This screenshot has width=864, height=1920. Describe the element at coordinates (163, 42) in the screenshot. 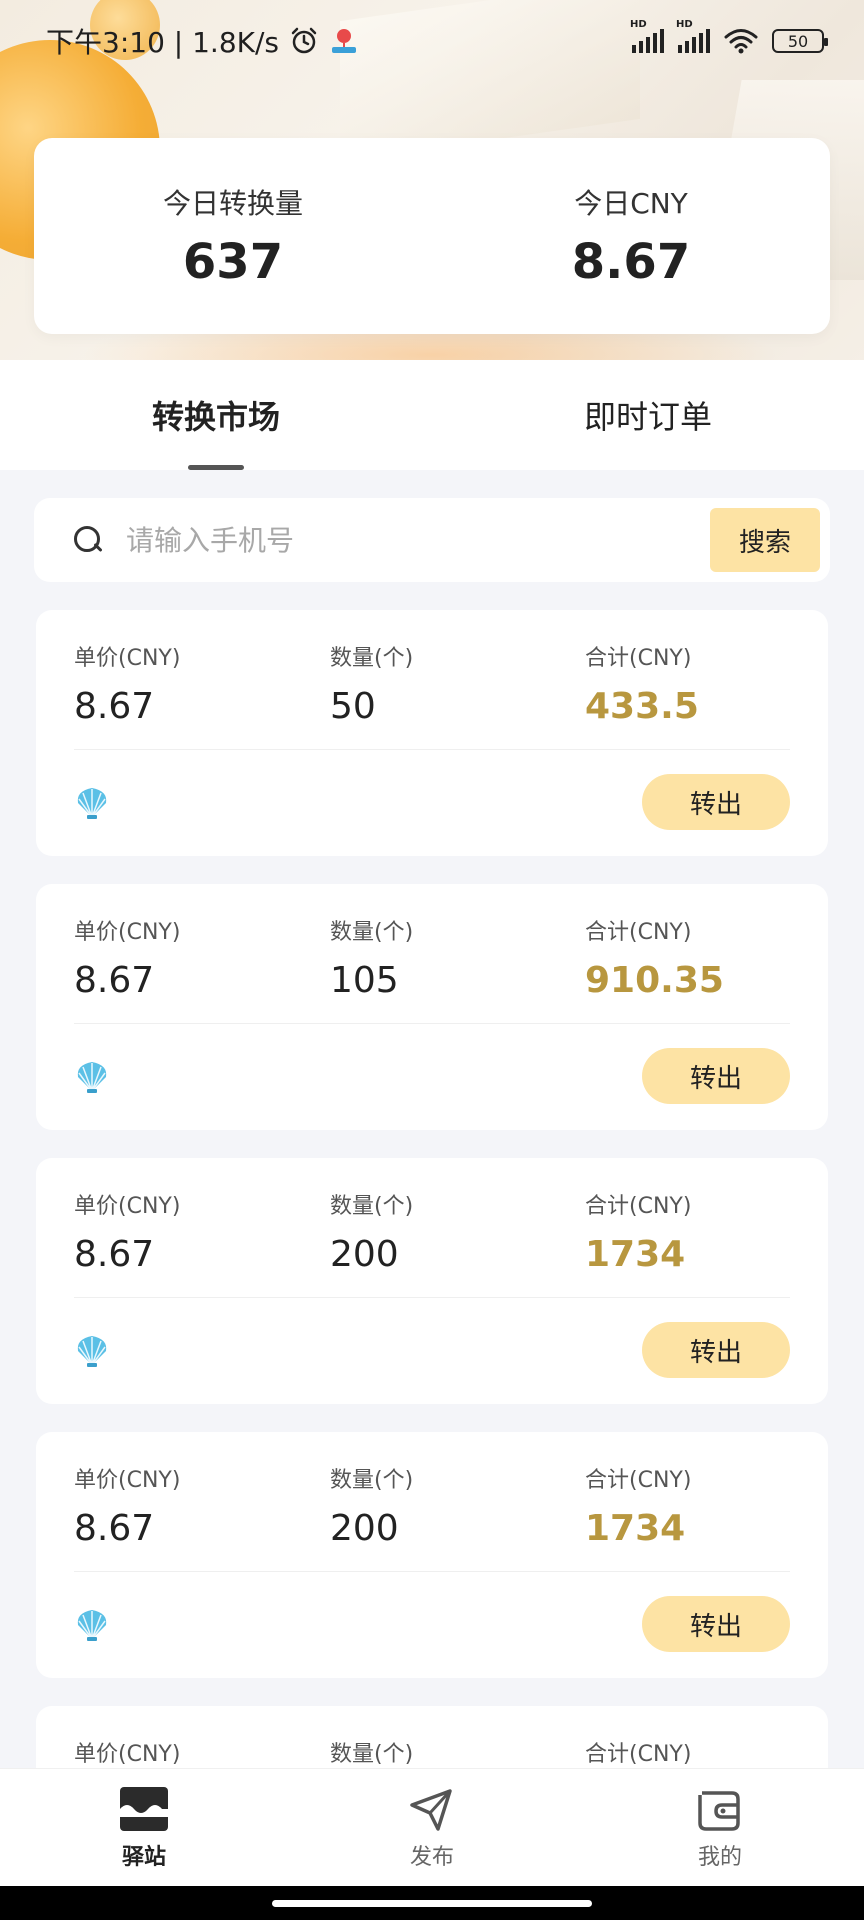

I see `status-time: 下午3:10 | 1.8K/s` at that location.